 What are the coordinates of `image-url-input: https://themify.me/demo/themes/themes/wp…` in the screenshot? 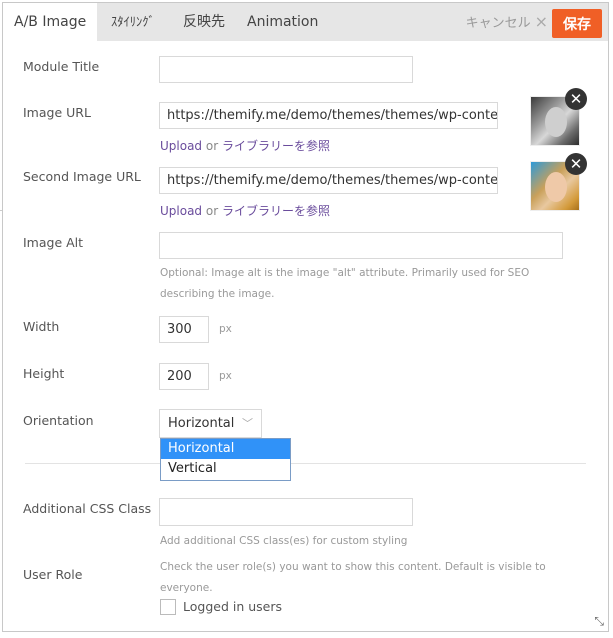 It's located at (328, 115).